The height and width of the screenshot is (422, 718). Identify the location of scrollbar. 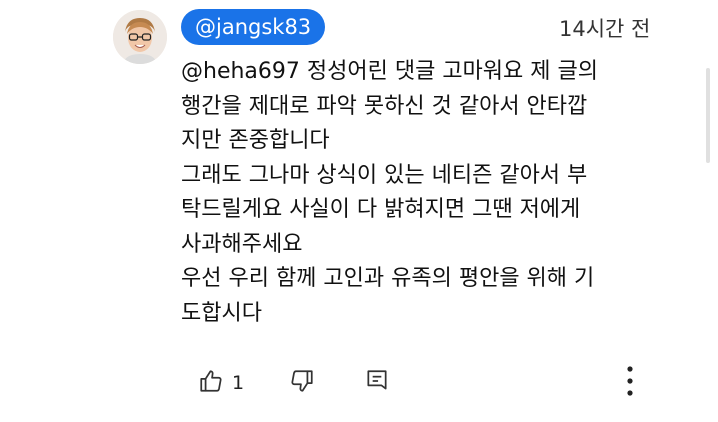
(708, 115).